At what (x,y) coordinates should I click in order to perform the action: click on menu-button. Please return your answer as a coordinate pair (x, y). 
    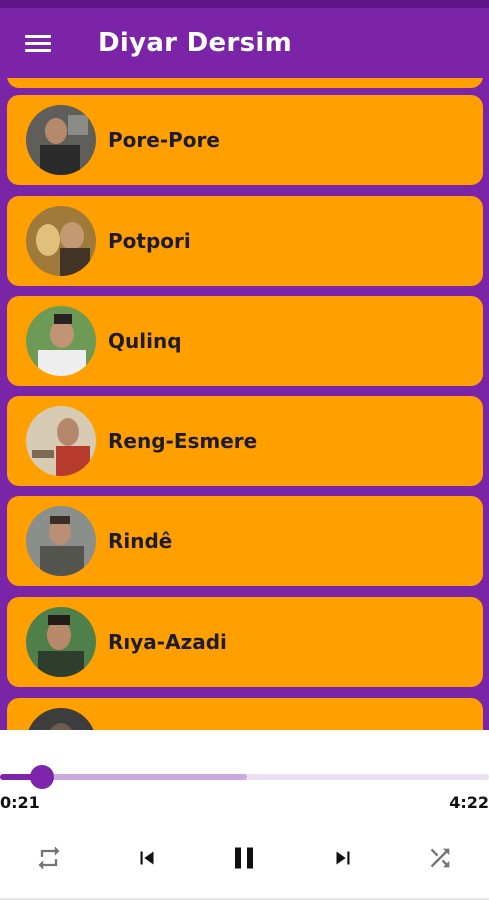
    Looking at the image, I should click on (38, 43).